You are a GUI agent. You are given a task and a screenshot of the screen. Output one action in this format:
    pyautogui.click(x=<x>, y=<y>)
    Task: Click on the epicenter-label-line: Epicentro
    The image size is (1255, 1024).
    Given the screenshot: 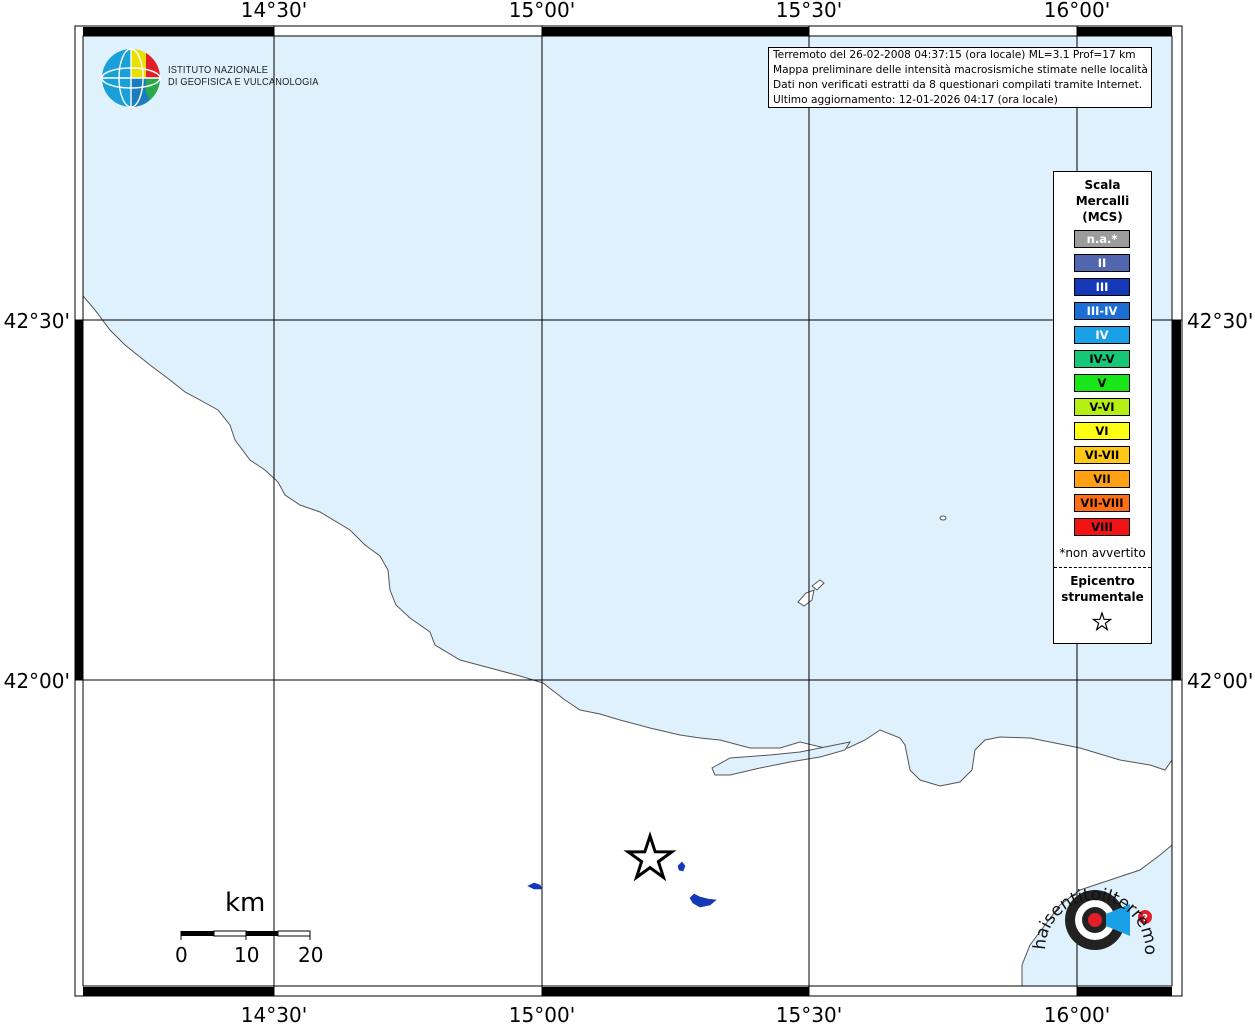 What is the action you would take?
    pyautogui.click(x=1102, y=581)
    